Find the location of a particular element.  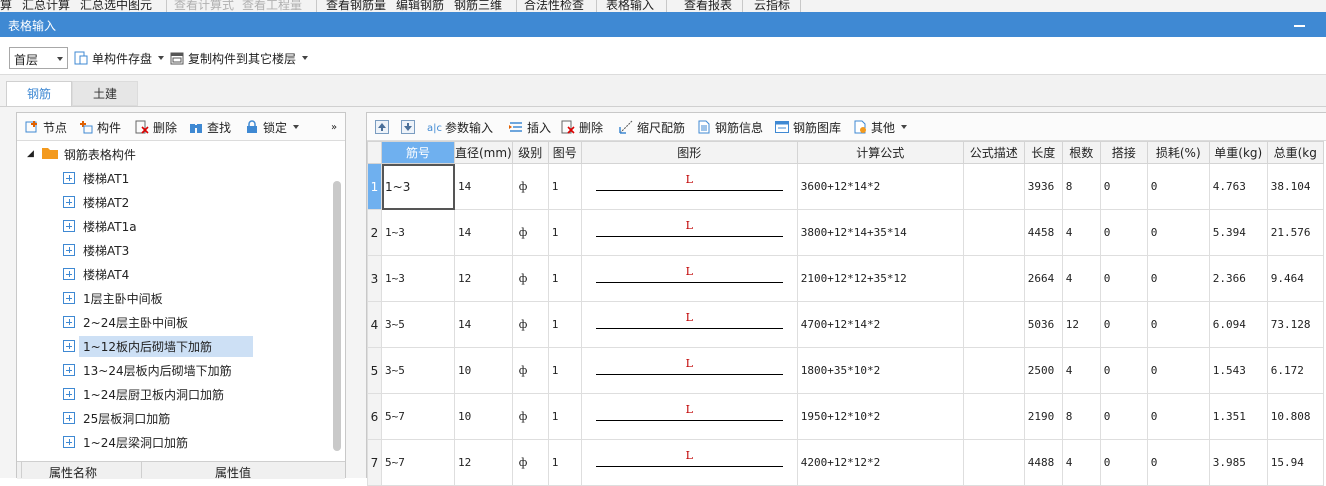

unit-weight-cell: 3.985 is located at coordinates (1238, 462).